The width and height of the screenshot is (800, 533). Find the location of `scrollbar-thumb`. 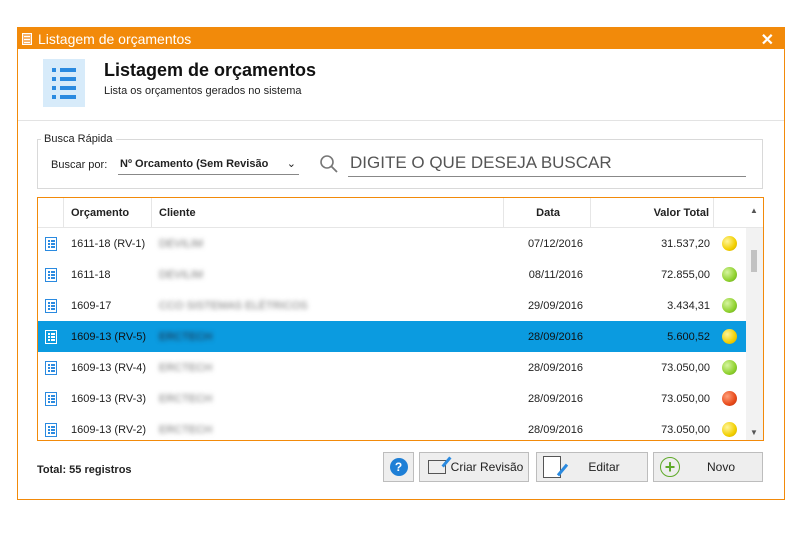

scrollbar-thumb is located at coordinates (754, 261).